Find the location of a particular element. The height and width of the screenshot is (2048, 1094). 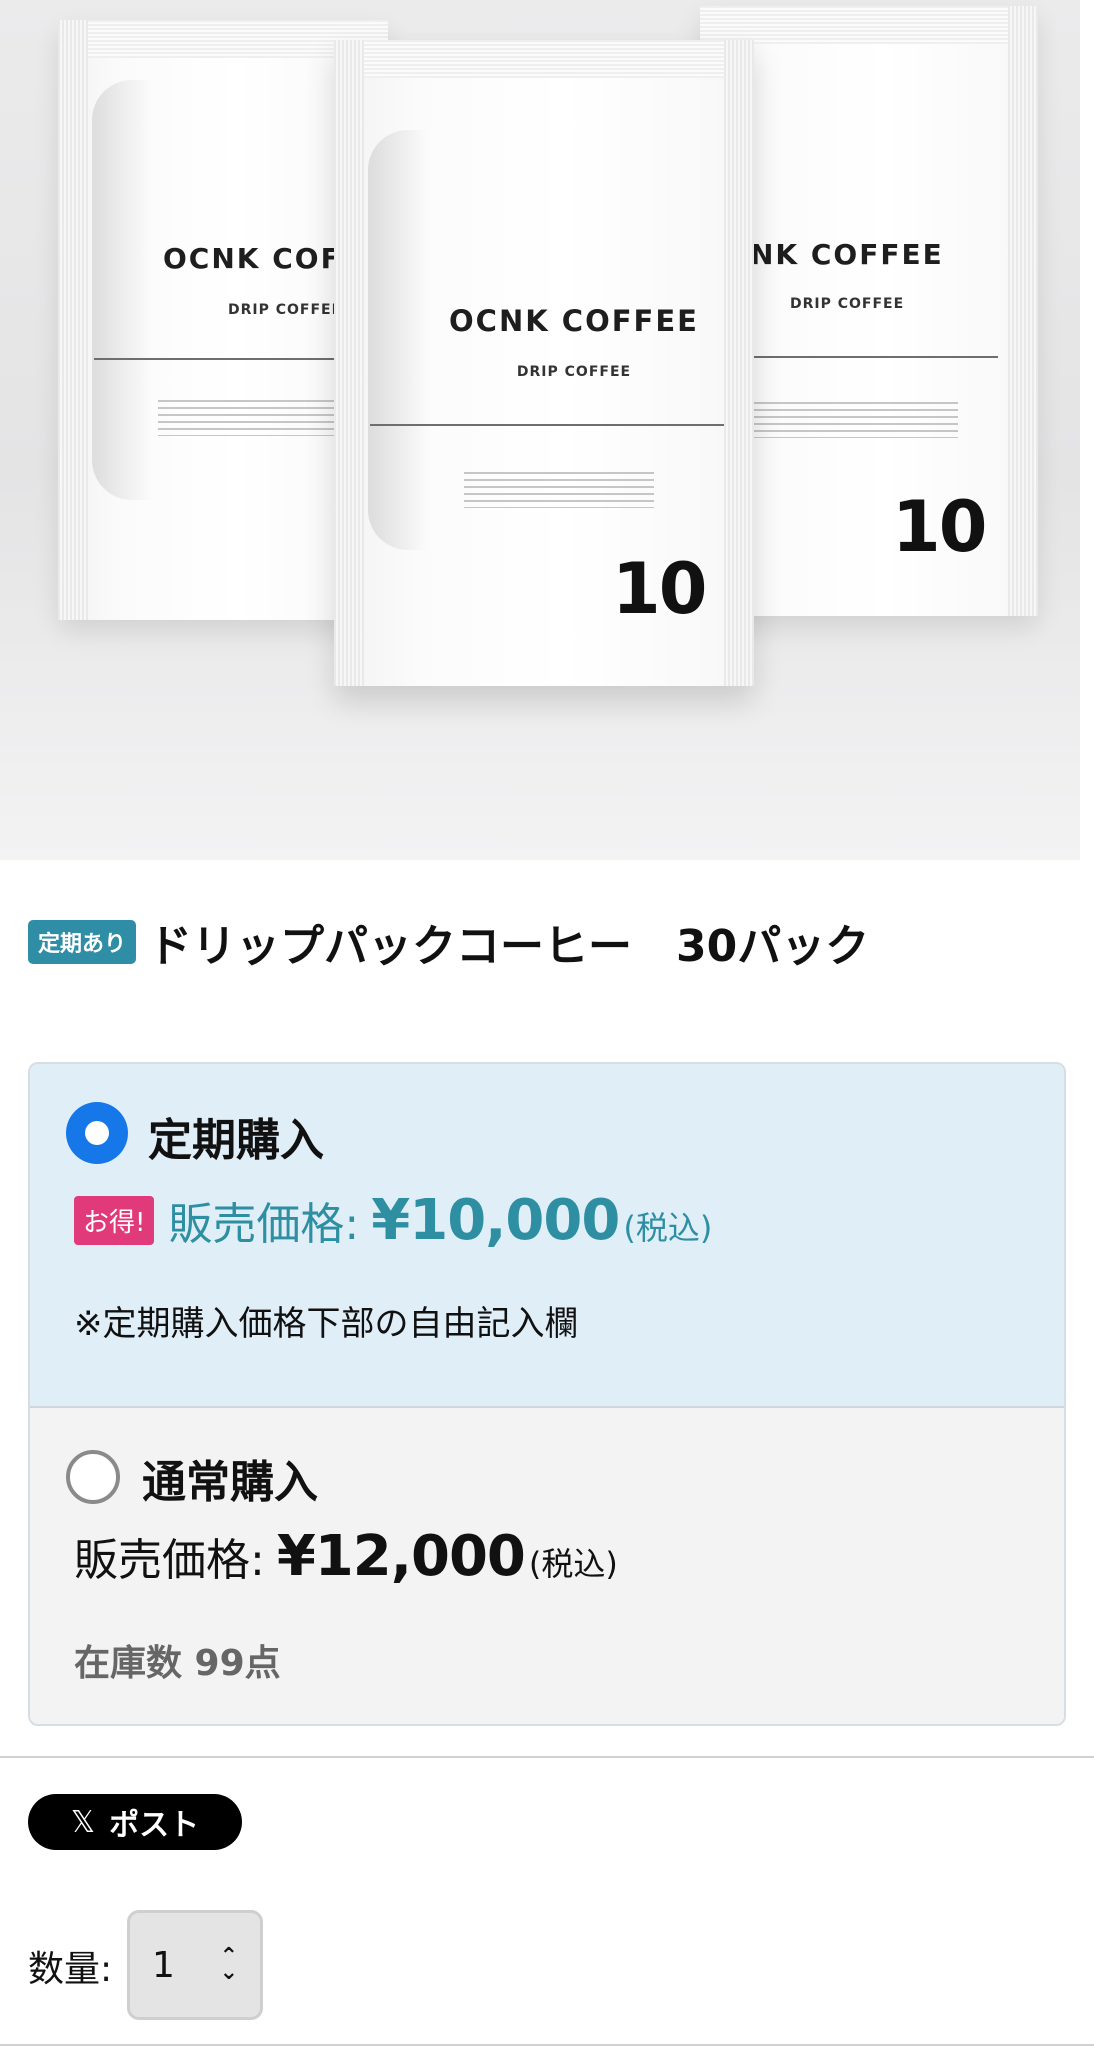

bottom-divider is located at coordinates (547, 2045).